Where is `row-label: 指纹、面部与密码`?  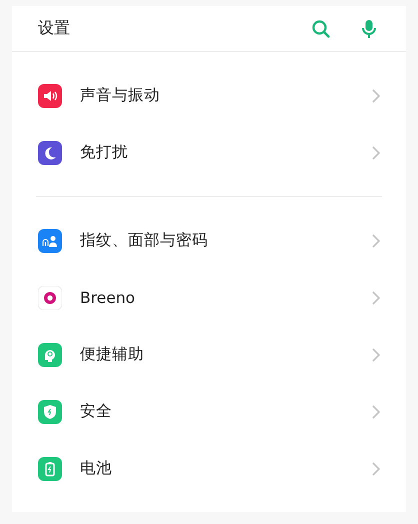
row-label: 指纹、面部与密码 is located at coordinates (144, 240).